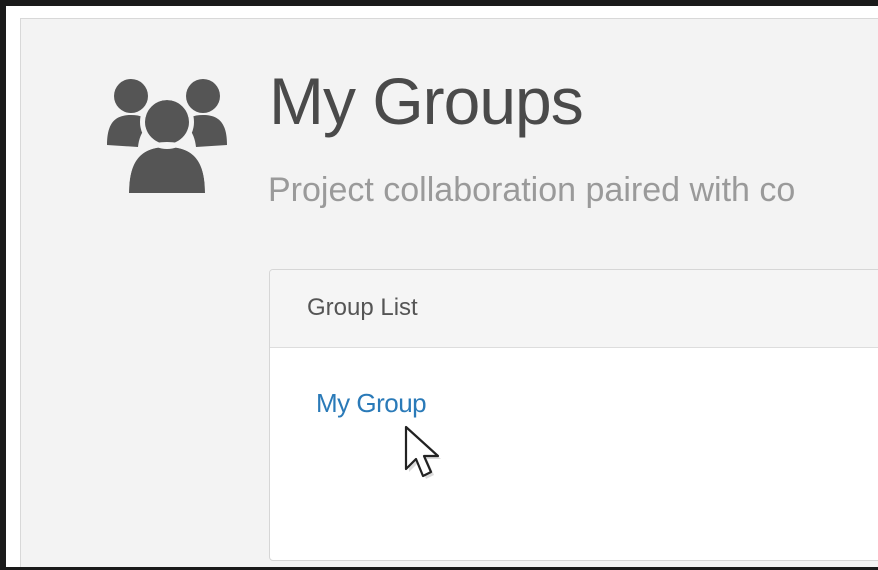  Describe the element at coordinates (422, 452) in the screenshot. I see `mouse-cursor-icon` at that location.